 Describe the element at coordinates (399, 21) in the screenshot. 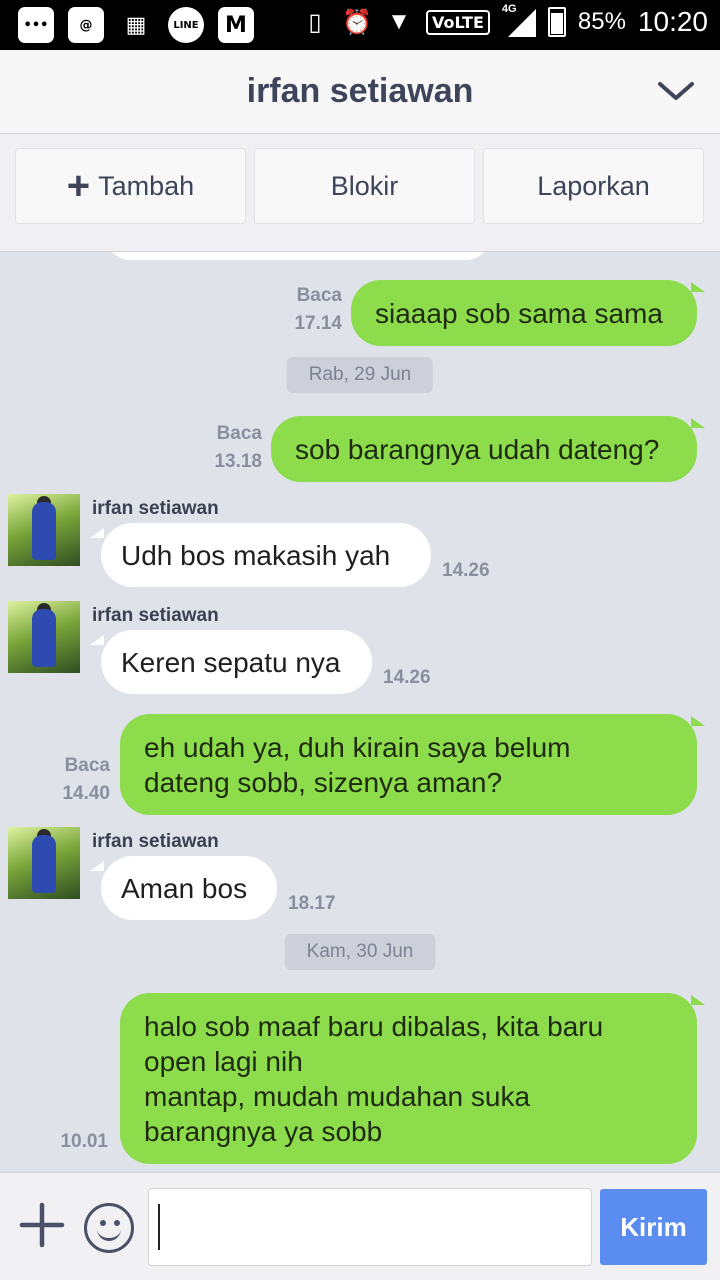

I see `wifi-icon: ▼` at that location.